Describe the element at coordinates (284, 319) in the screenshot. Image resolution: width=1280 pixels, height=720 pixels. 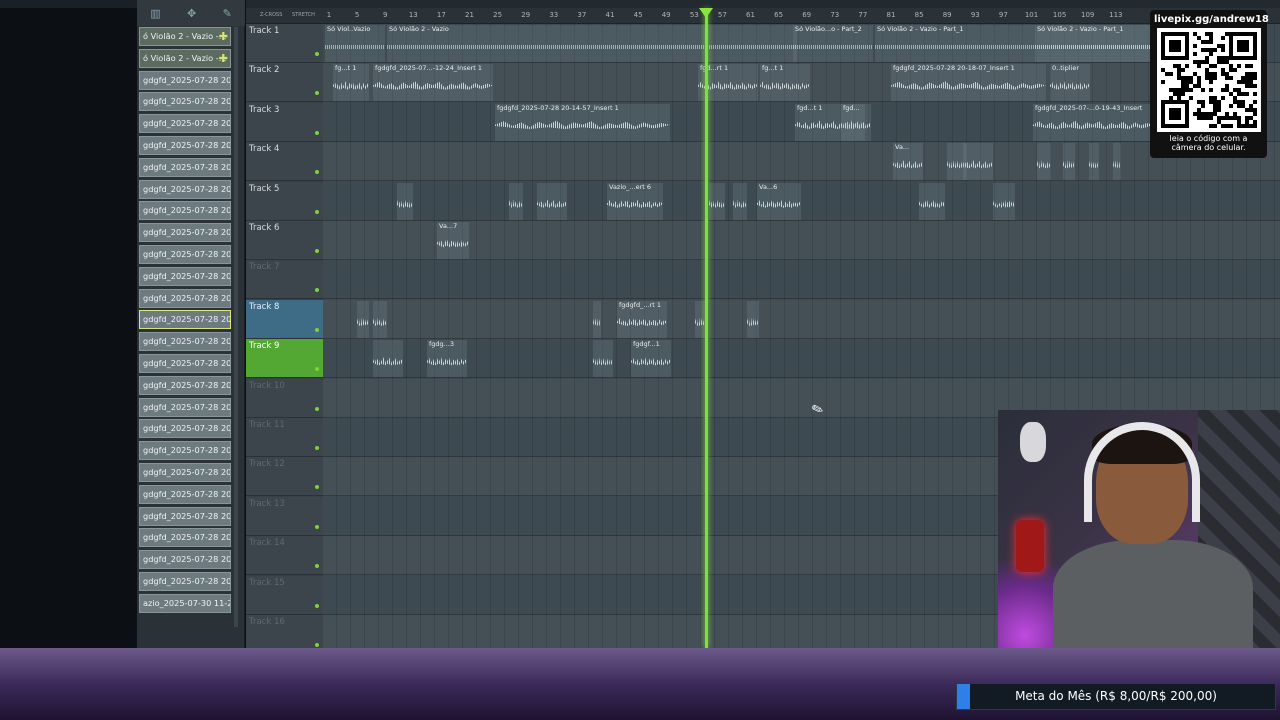
I see `track-header: Track 8` at that location.